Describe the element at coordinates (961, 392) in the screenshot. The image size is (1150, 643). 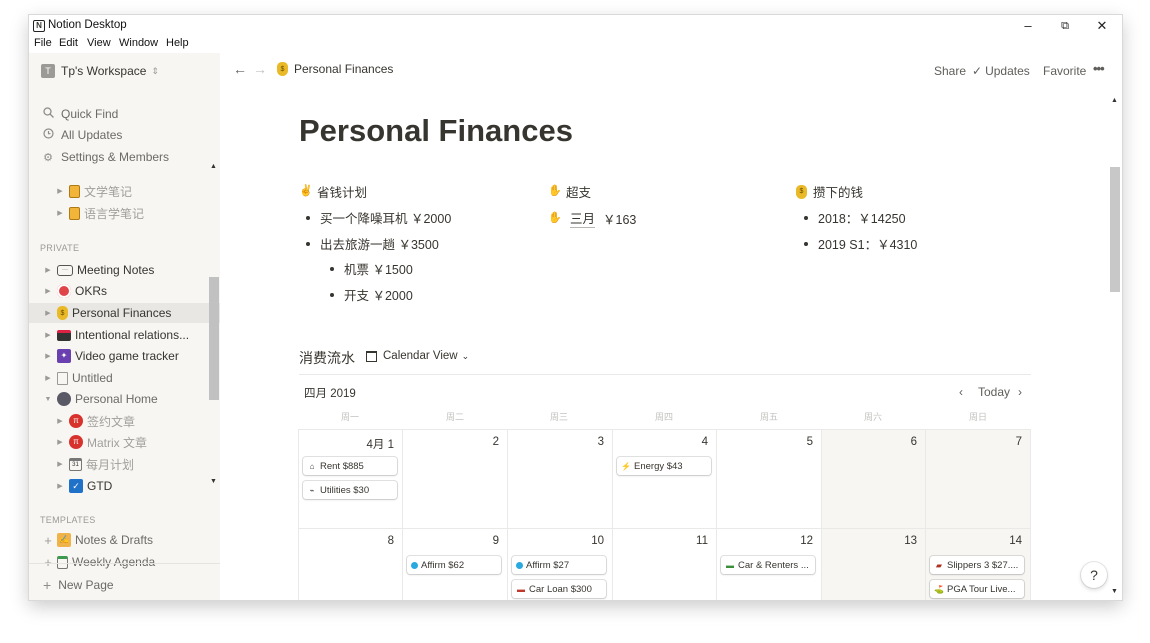
I see `prev-month-chevron-icon: ‹` at that location.